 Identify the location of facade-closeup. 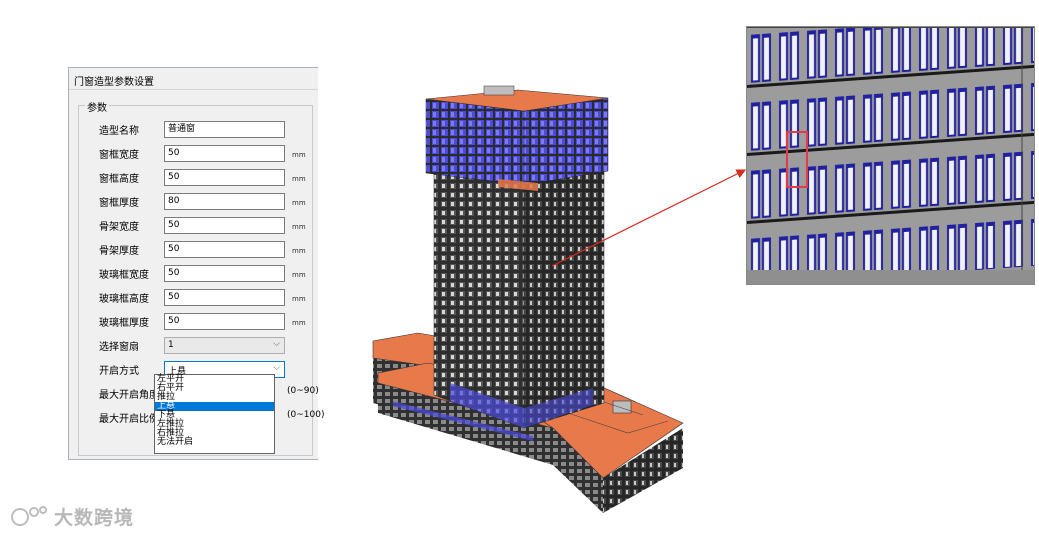
(890, 155).